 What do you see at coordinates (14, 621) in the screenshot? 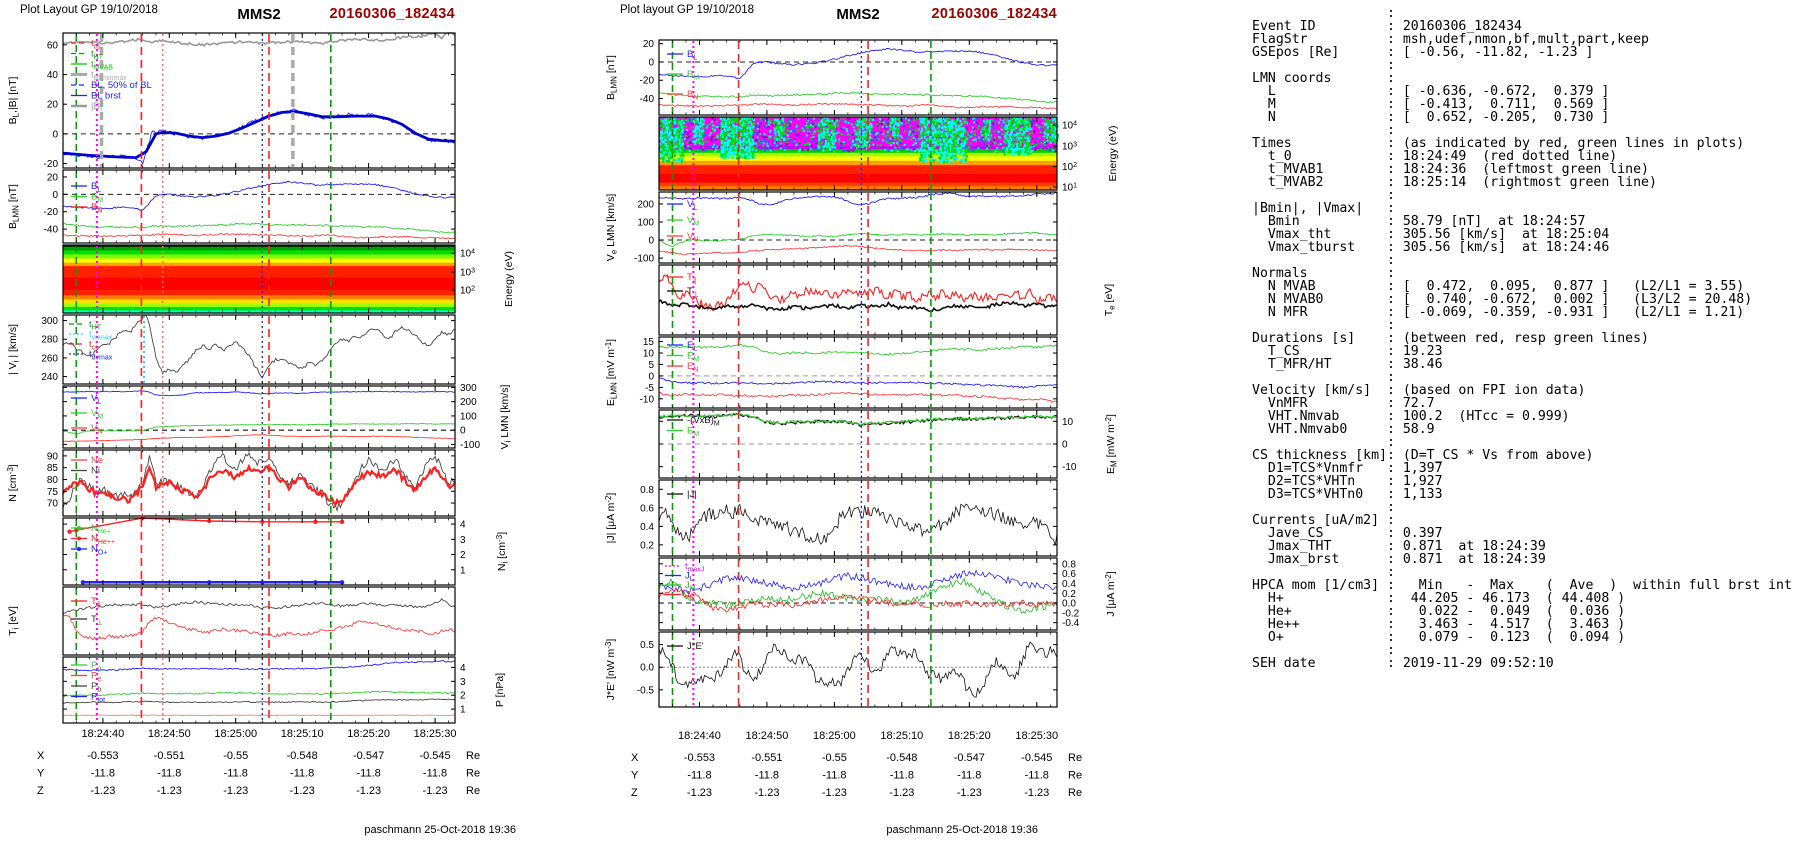
I see `svg-text: Ti [eV]` at bounding box center [14, 621].